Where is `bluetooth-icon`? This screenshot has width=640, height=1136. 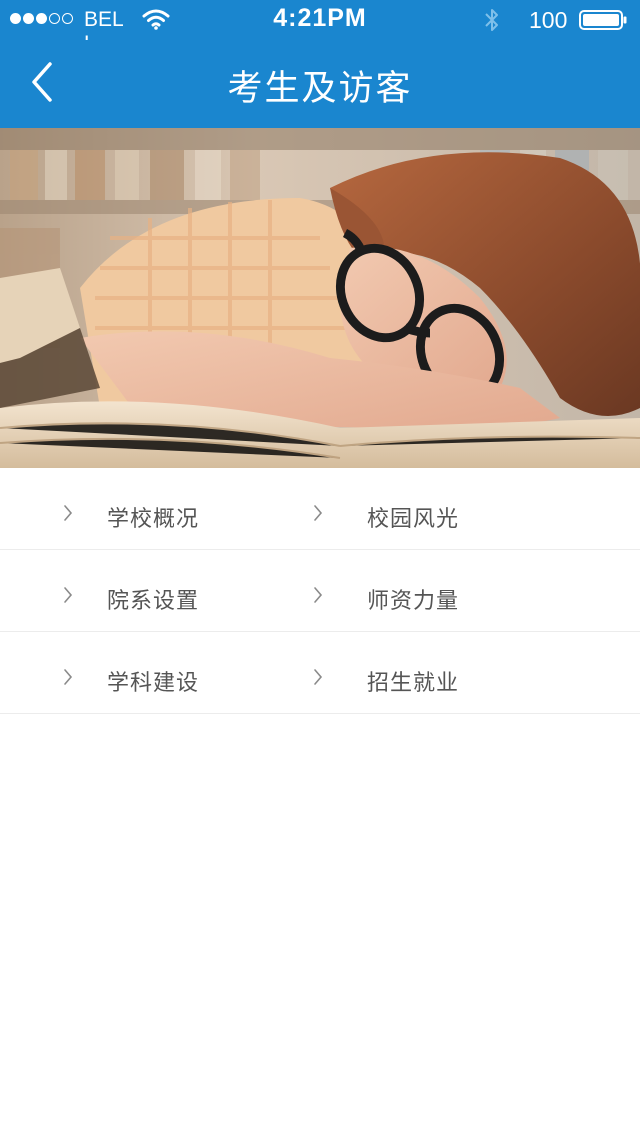
bluetooth-icon is located at coordinates (491, 20).